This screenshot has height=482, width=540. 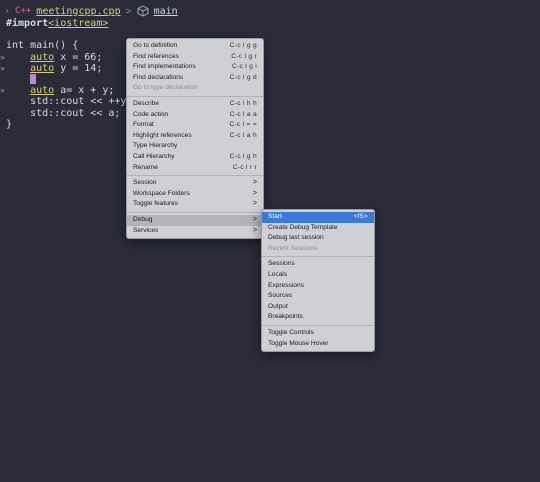 I want to click on code-line, so click(x=72, y=79).